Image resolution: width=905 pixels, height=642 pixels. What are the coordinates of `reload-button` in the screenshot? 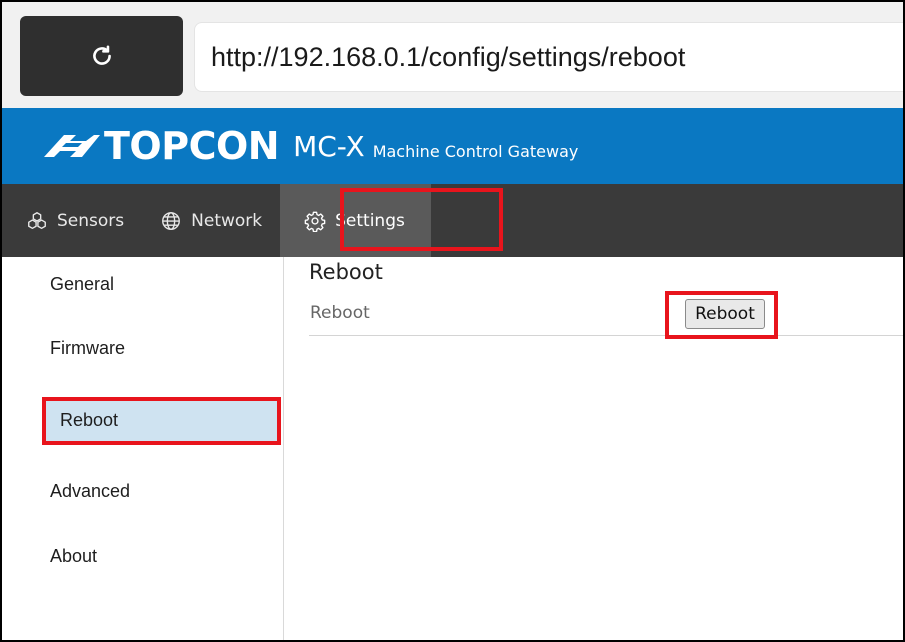 It's located at (101, 56).